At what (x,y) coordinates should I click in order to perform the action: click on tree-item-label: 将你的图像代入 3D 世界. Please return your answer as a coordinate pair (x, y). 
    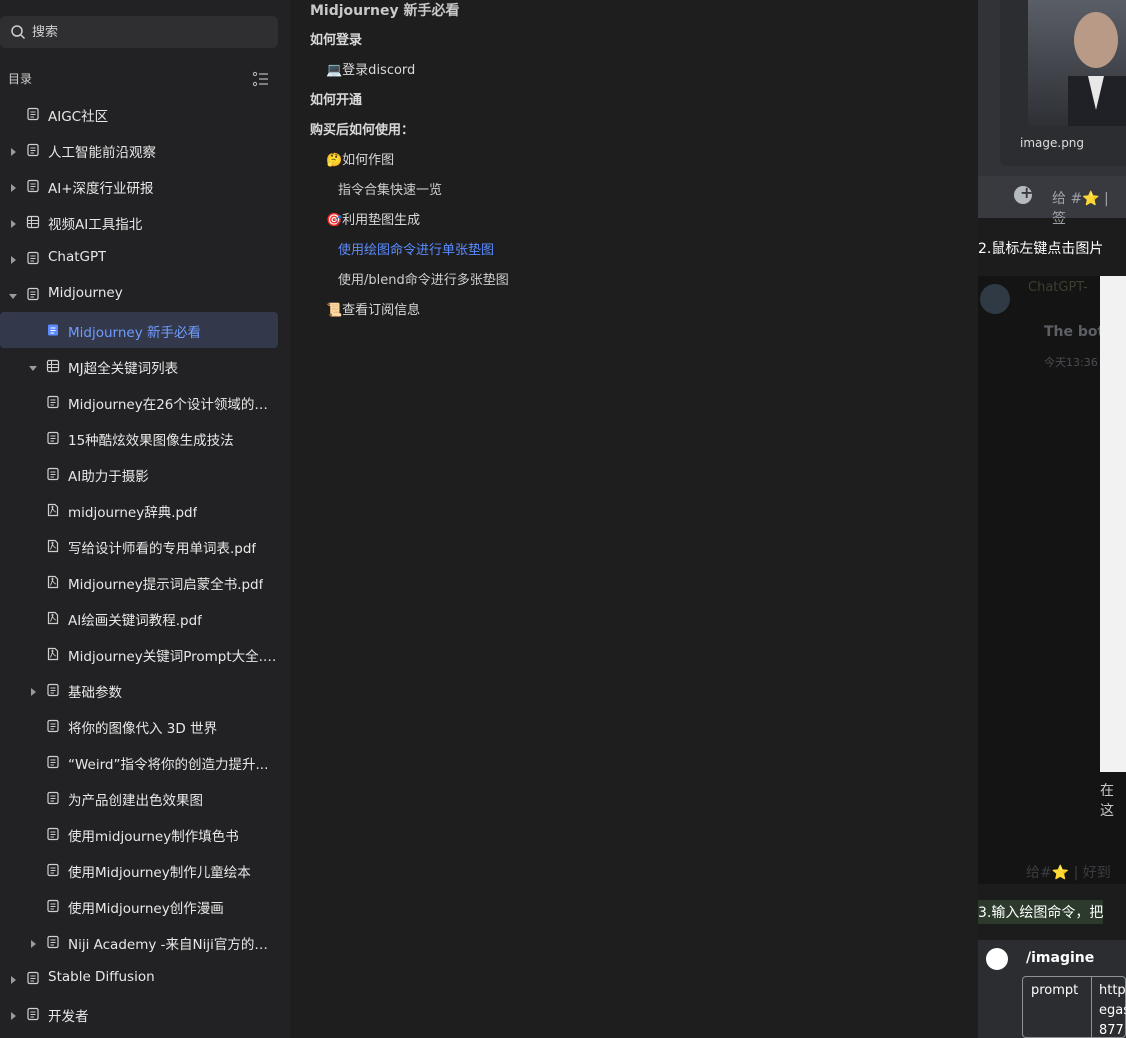
    Looking at the image, I should click on (143, 729).